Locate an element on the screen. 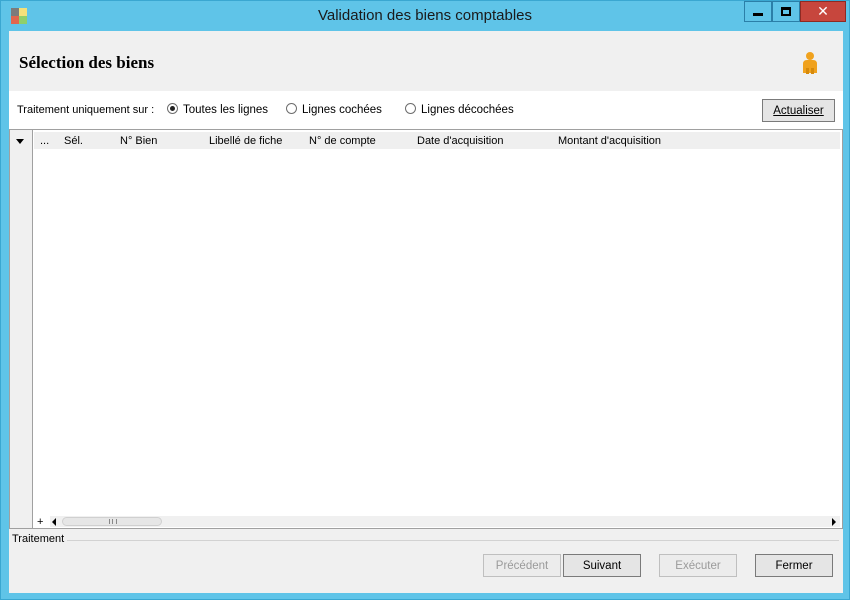 The width and height of the screenshot is (850, 600). header-panel: Sélection des biens is located at coordinates (426, 61).